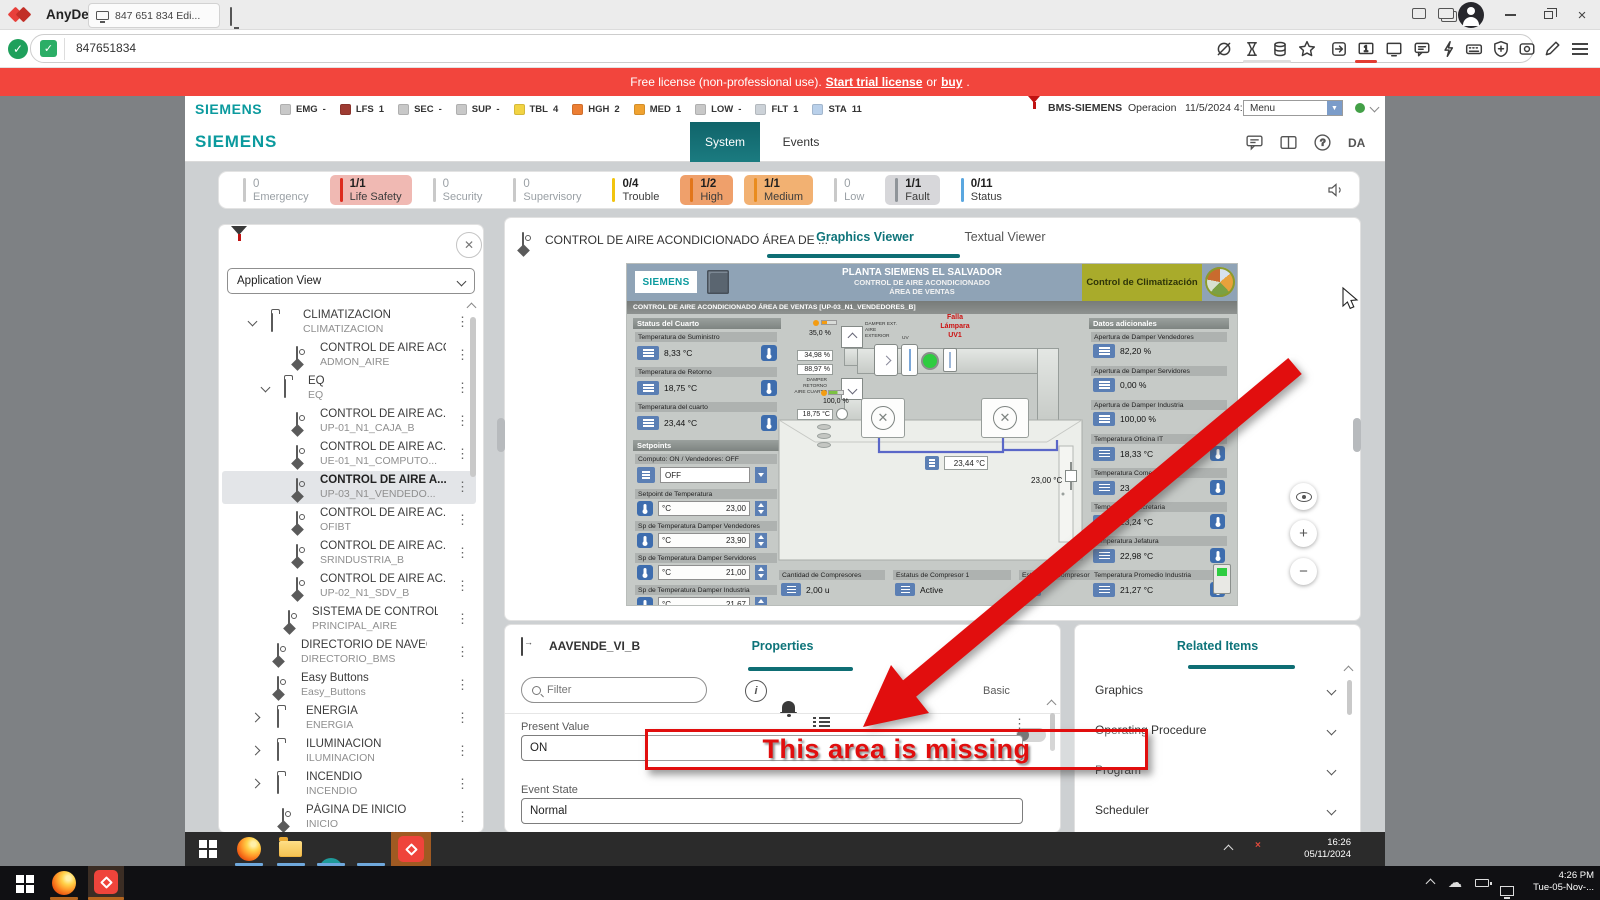 This screenshot has height=900, width=1600. Describe the element at coordinates (801, 142) in the screenshot. I see `tab-events: Events` at that location.